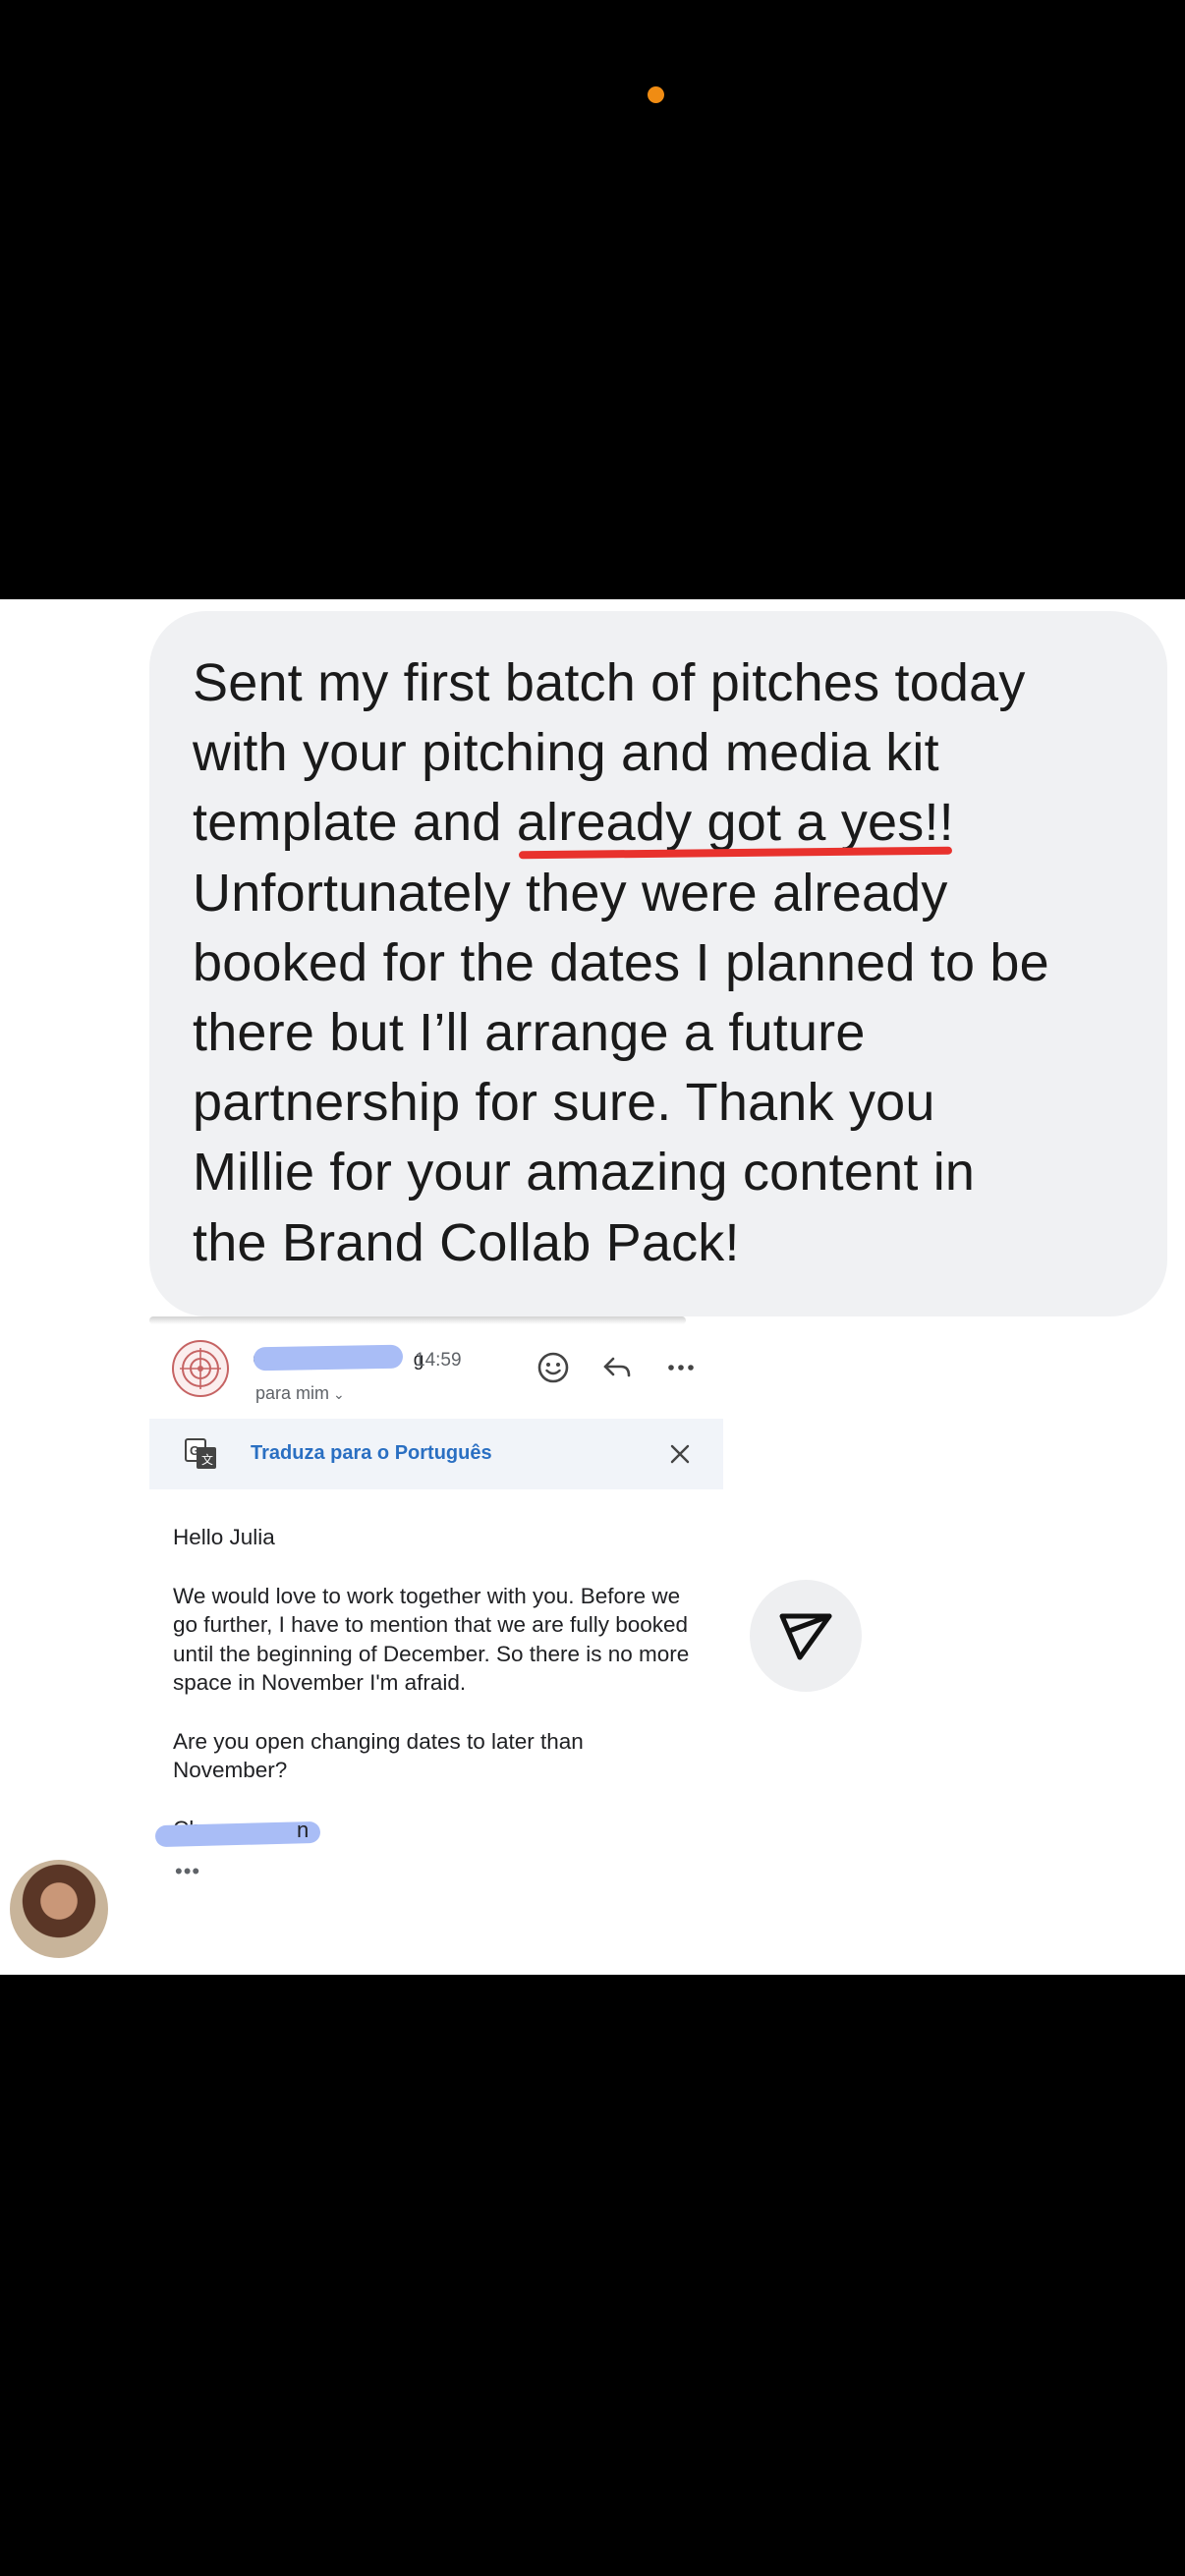  What do you see at coordinates (621, 962) in the screenshot?
I see `message-line: booked for the dates I planned to be` at bounding box center [621, 962].